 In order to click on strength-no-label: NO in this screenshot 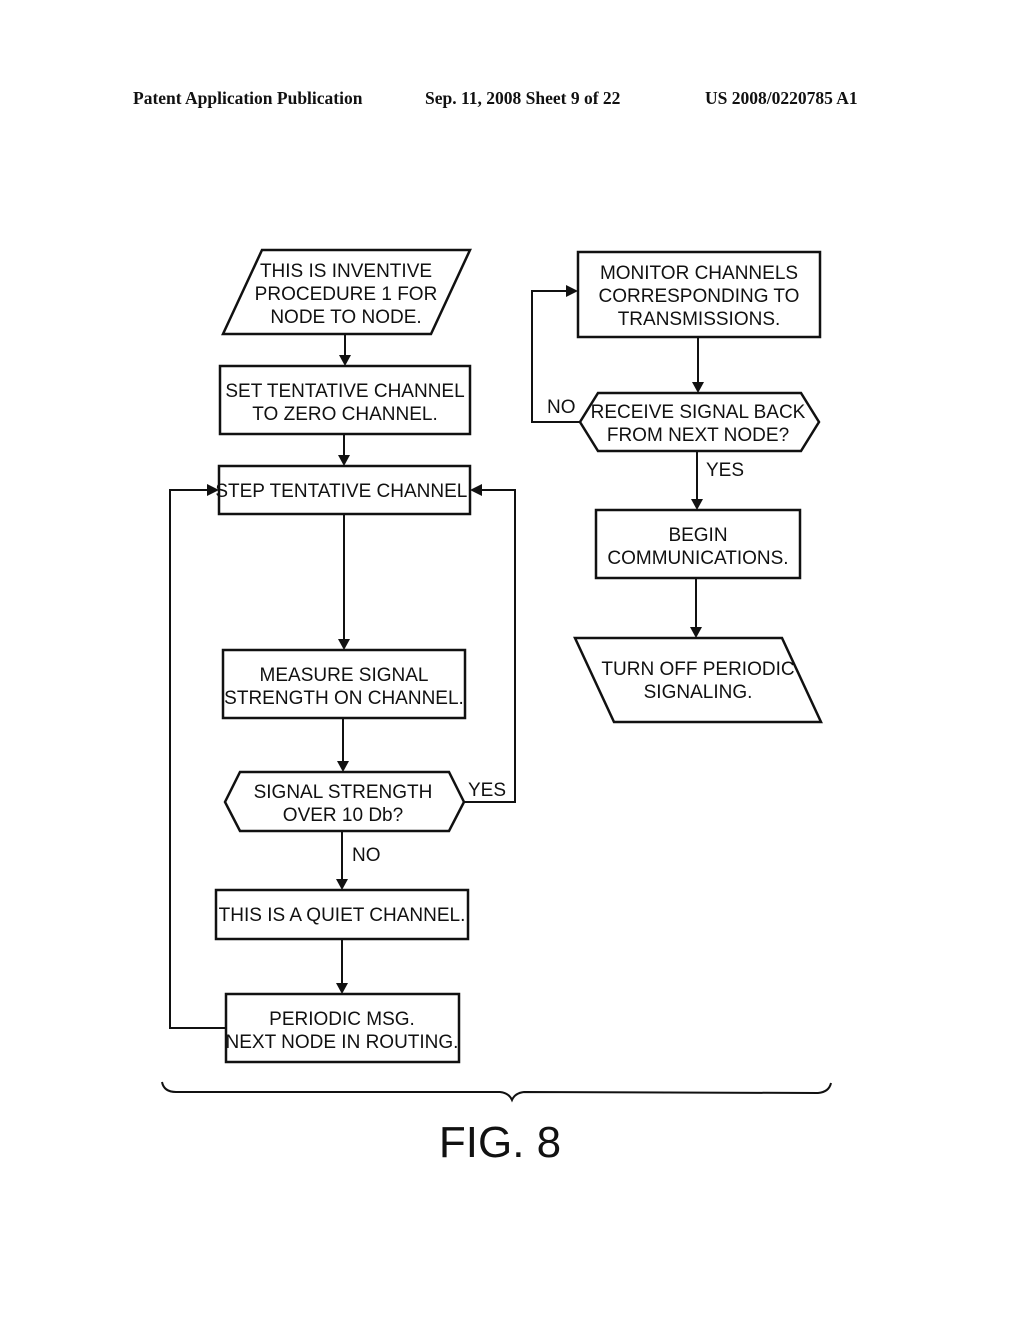, I will do `click(366, 855)`.